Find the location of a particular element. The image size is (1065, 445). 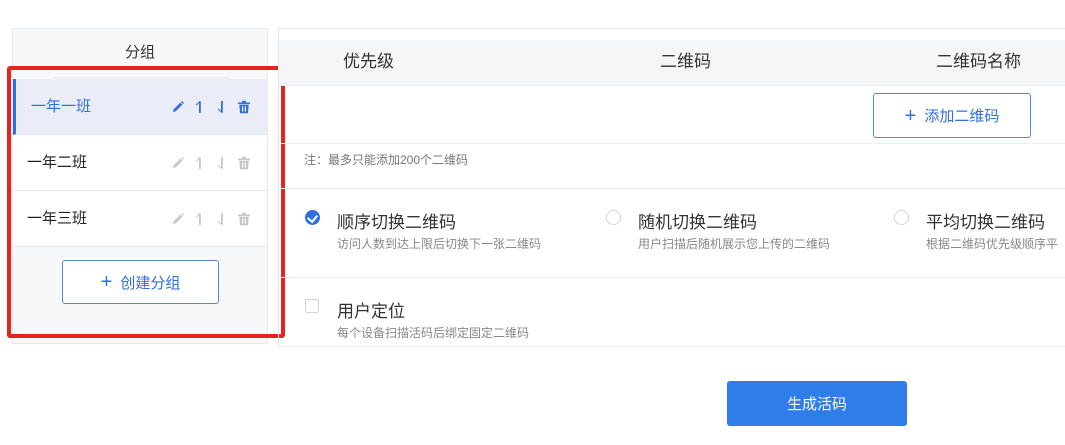

generate-code-button: 生成活码 is located at coordinates (817, 403).